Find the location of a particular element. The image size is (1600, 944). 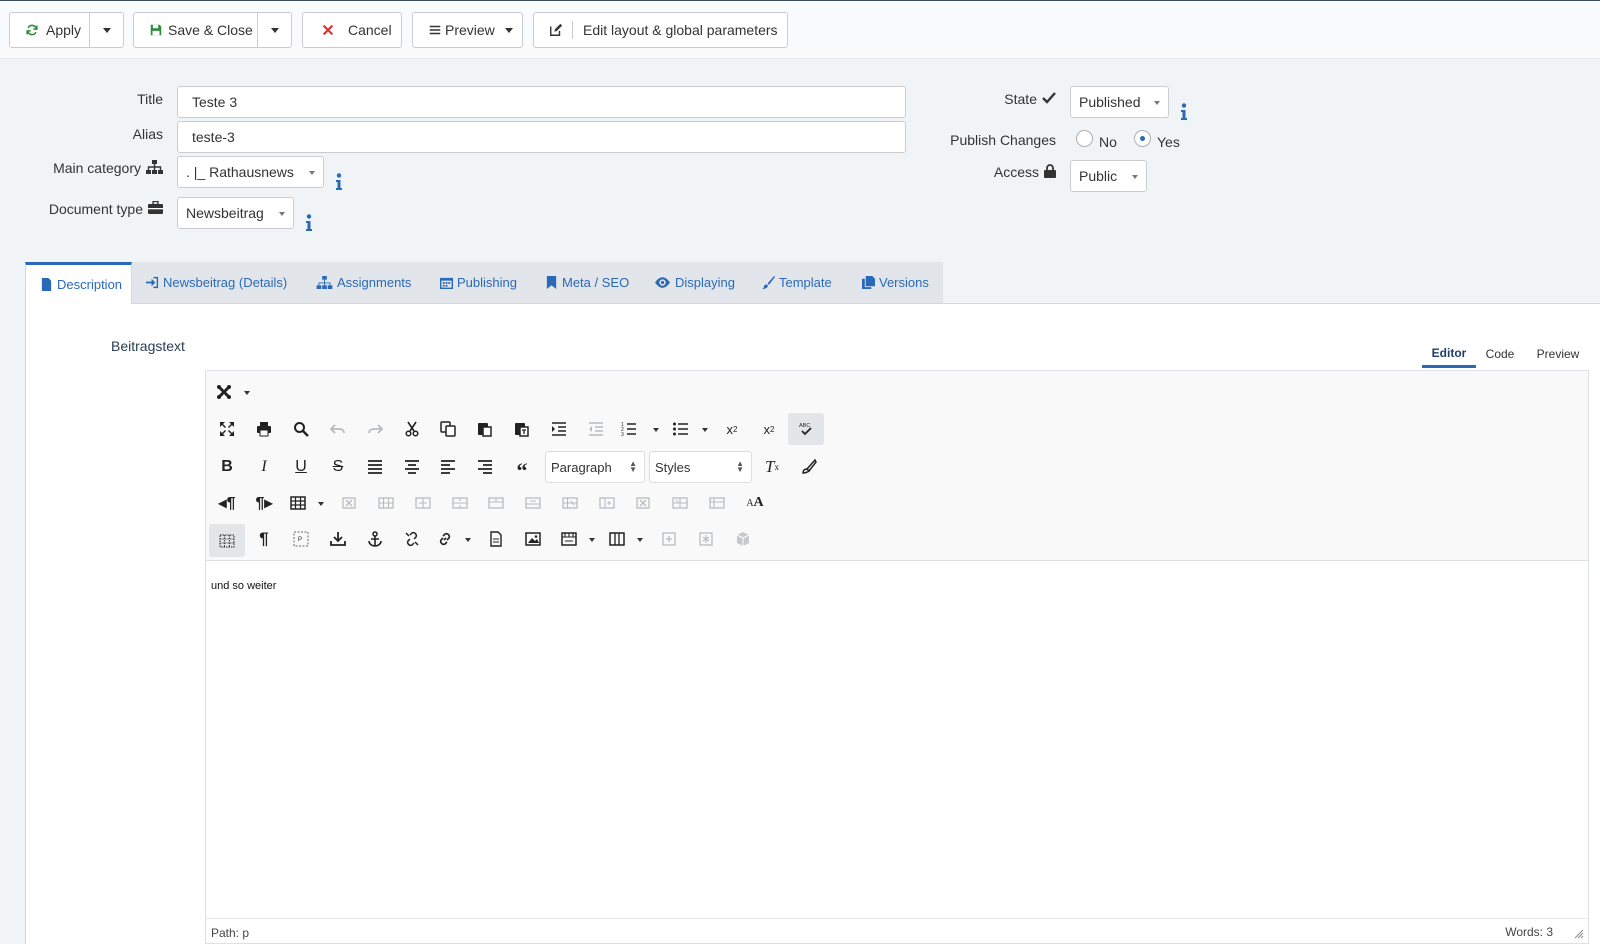

indent-icon is located at coordinates (559, 429).